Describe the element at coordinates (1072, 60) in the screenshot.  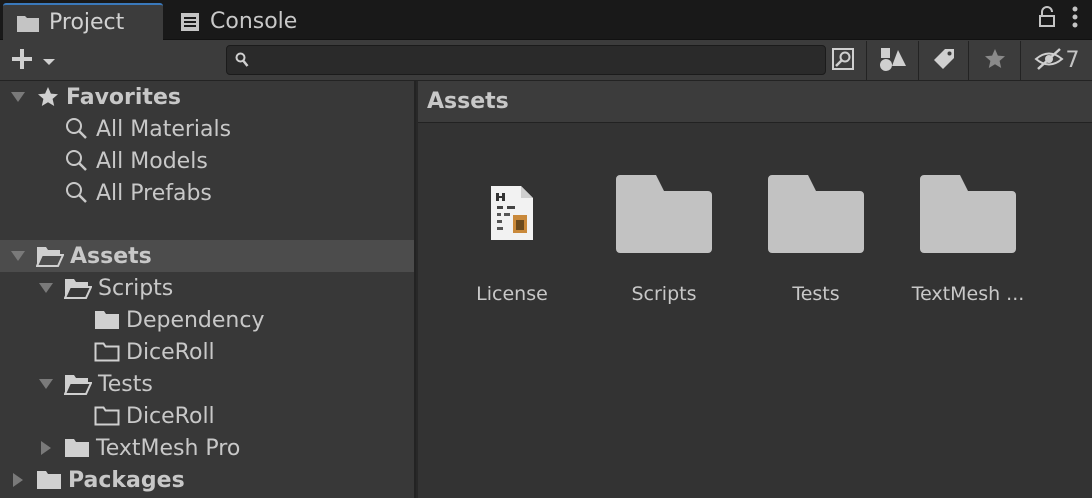
I see `hidden-count: 7` at that location.